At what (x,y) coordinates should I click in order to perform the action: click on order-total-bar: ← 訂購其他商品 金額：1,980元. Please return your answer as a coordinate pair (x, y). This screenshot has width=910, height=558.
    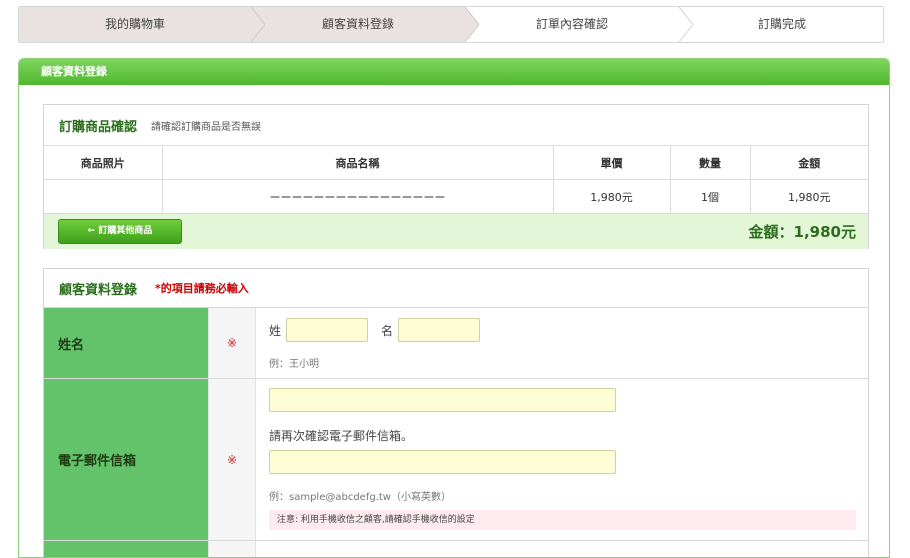
    Looking at the image, I should click on (456, 231).